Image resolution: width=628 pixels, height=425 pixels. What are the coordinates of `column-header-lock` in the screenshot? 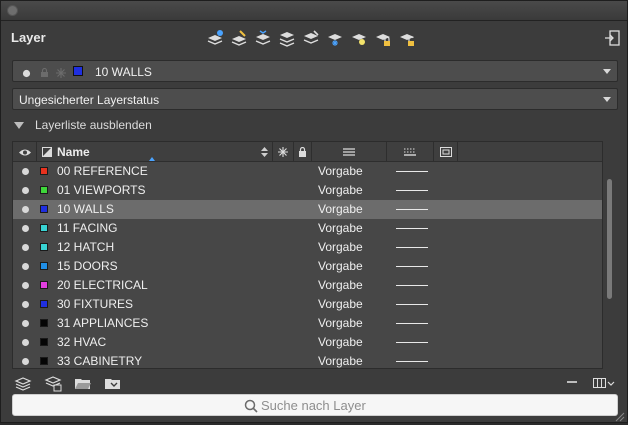 It's located at (303, 152).